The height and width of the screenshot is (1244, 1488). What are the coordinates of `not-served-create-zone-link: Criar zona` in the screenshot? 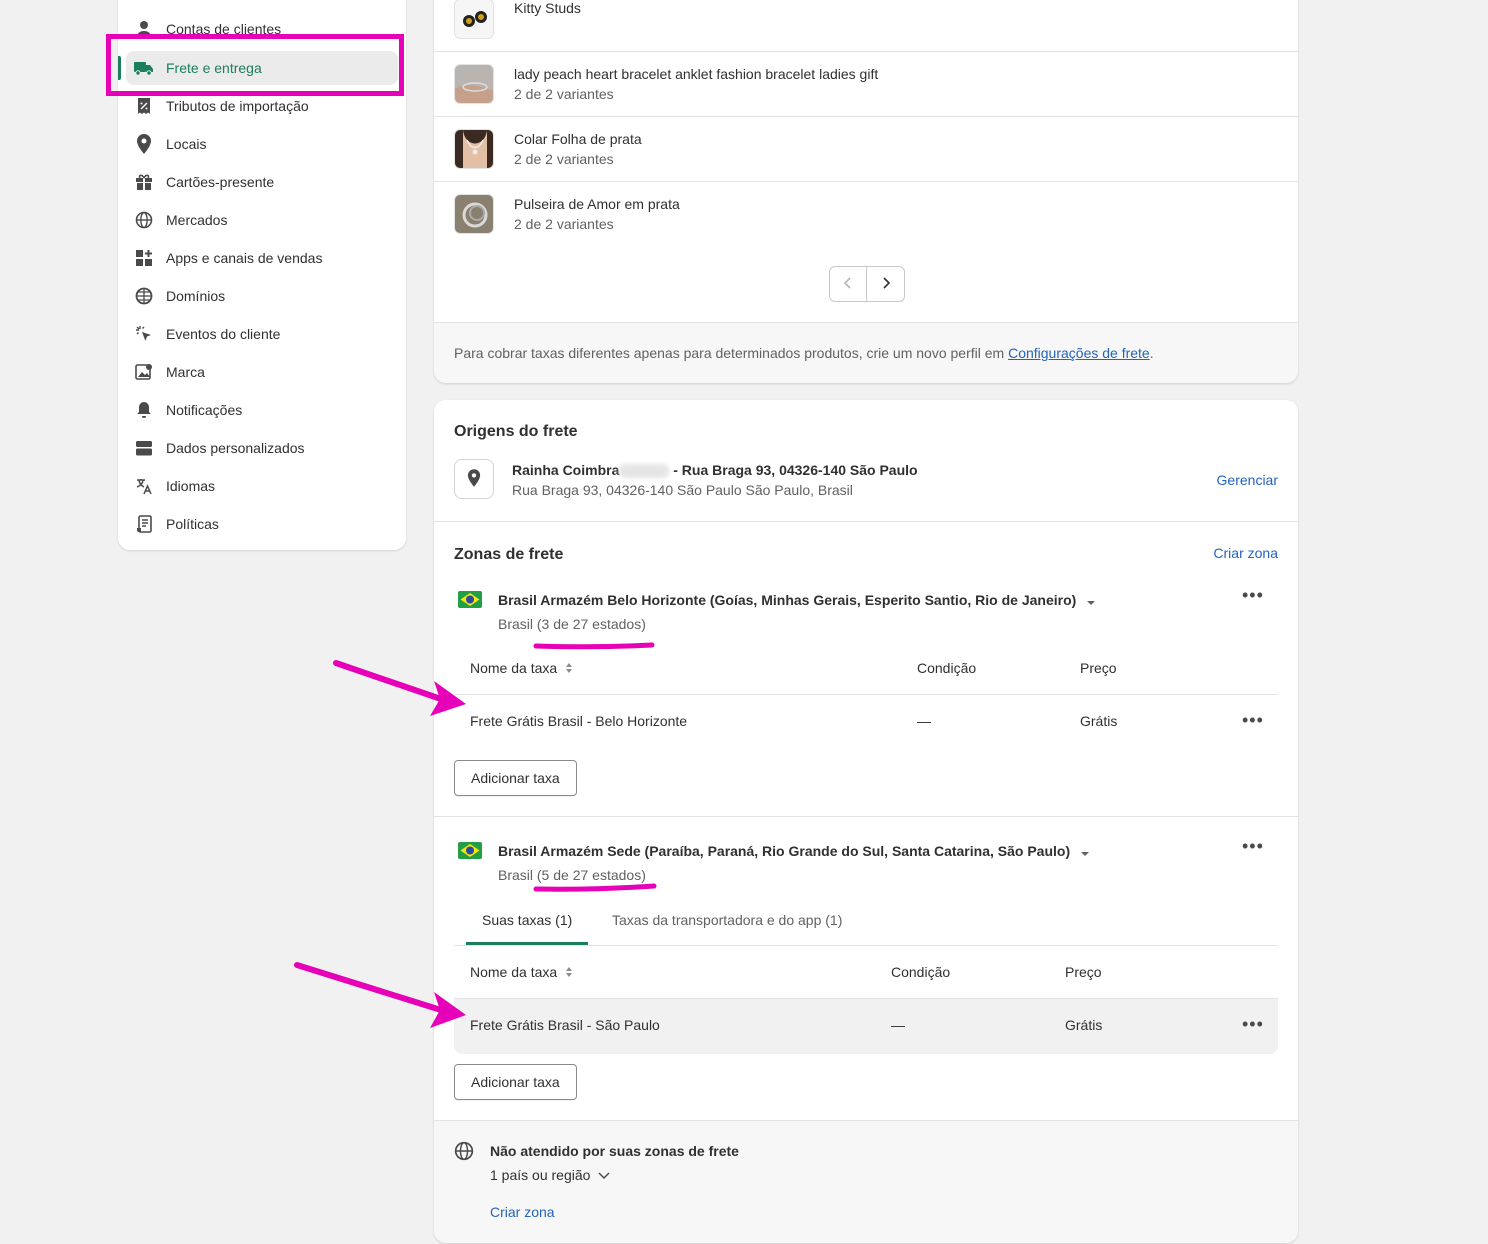 It's located at (522, 1212).